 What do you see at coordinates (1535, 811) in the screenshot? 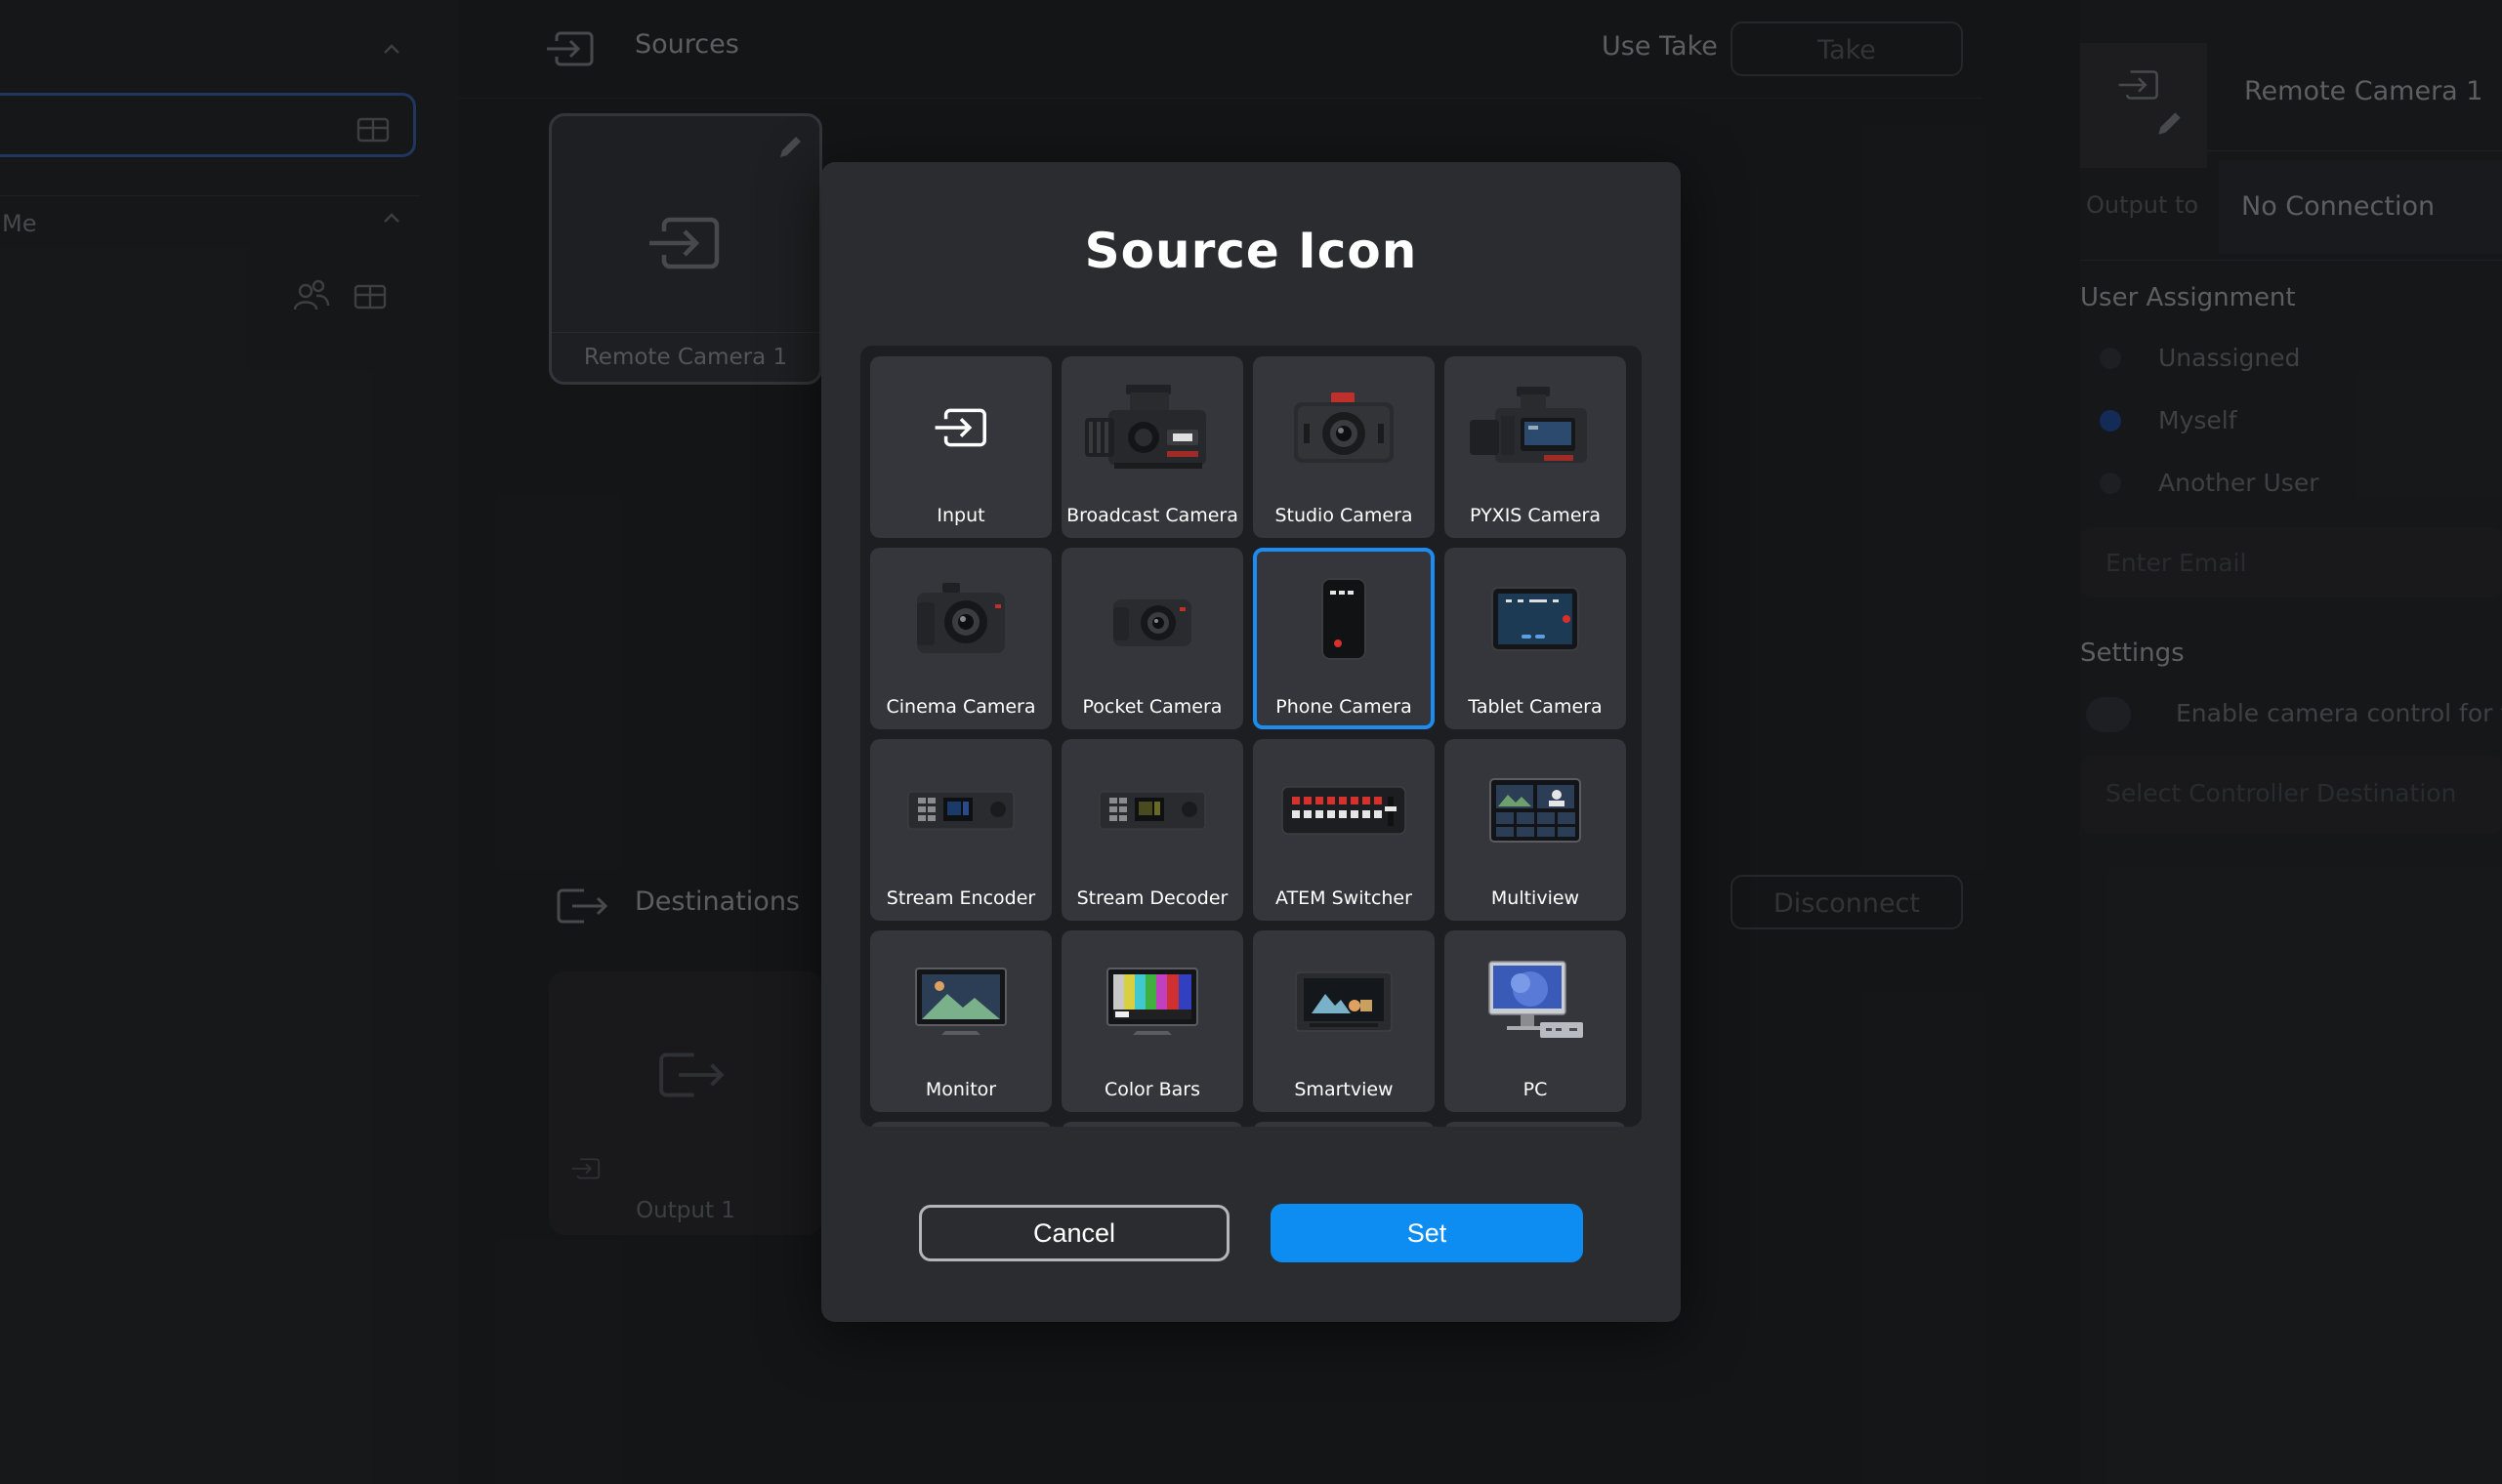
I see `multiview-icon` at bounding box center [1535, 811].